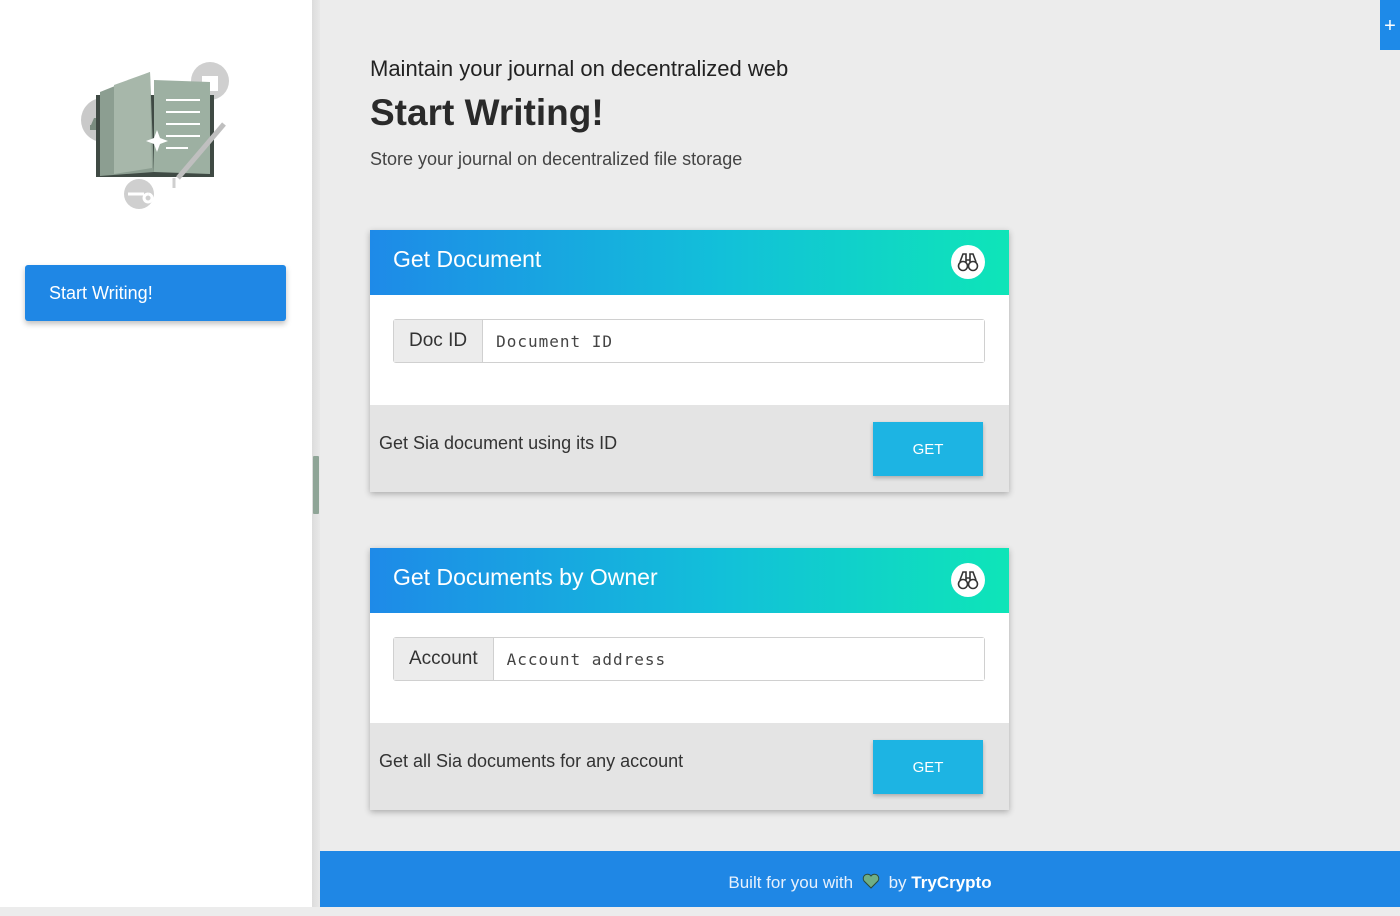 This screenshot has height=916, width=1400. Describe the element at coordinates (439, 341) in the screenshot. I see `doc-id-label: Doc ID` at that location.